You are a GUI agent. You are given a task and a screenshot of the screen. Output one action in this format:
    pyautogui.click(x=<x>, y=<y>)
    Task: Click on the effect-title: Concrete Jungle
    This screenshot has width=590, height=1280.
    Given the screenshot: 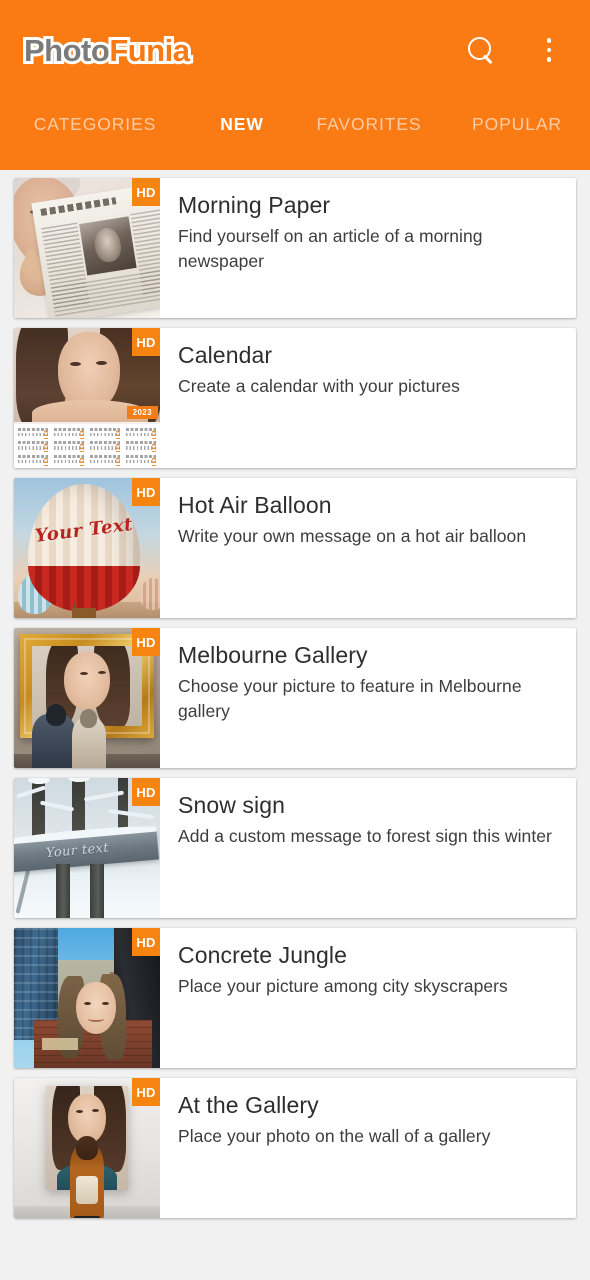 What is the action you would take?
    pyautogui.click(x=262, y=955)
    